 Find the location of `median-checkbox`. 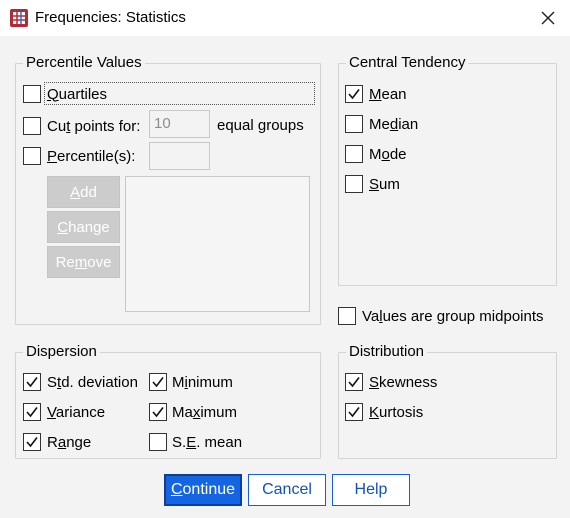

median-checkbox is located at coordinates (354, 124).